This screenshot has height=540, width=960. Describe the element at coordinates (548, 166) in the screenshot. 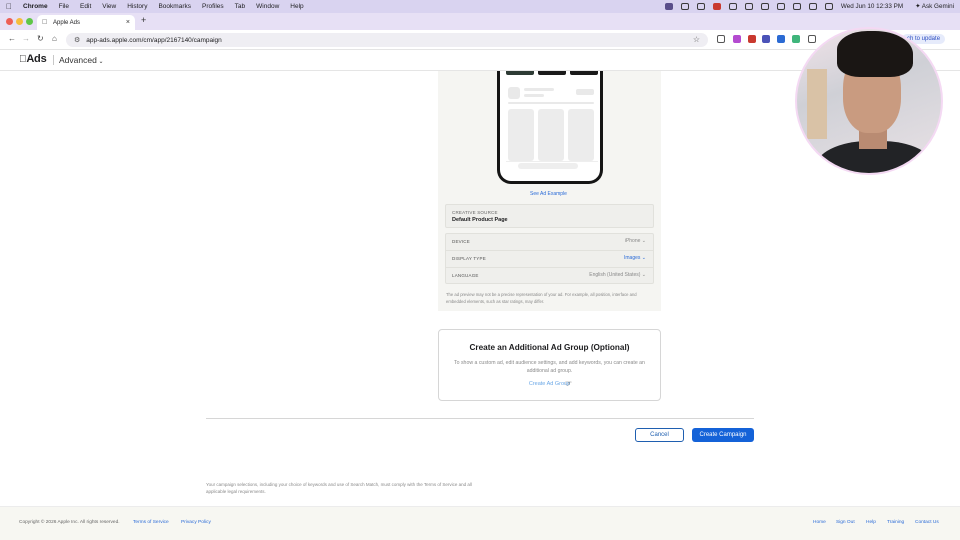

I see `phone-search-field` at that location.